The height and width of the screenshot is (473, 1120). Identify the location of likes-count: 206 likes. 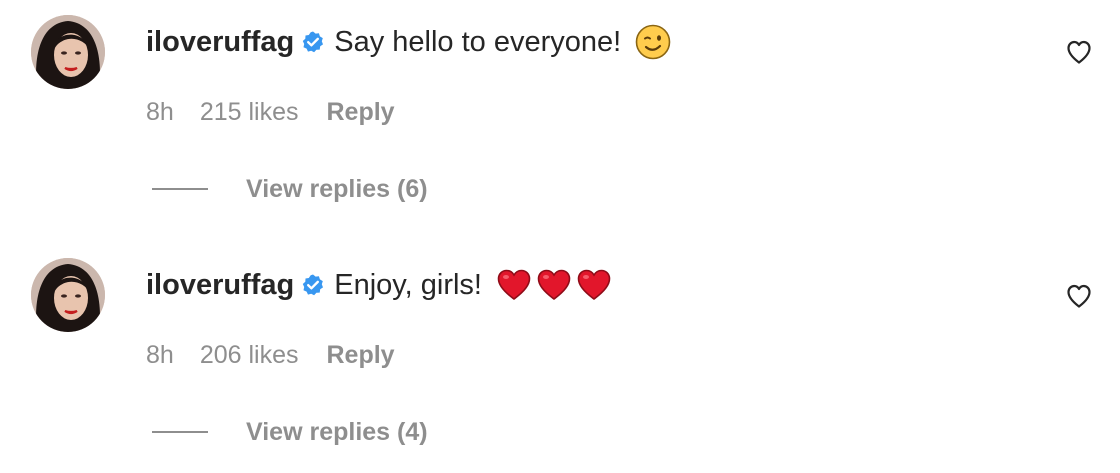
(249, 355).